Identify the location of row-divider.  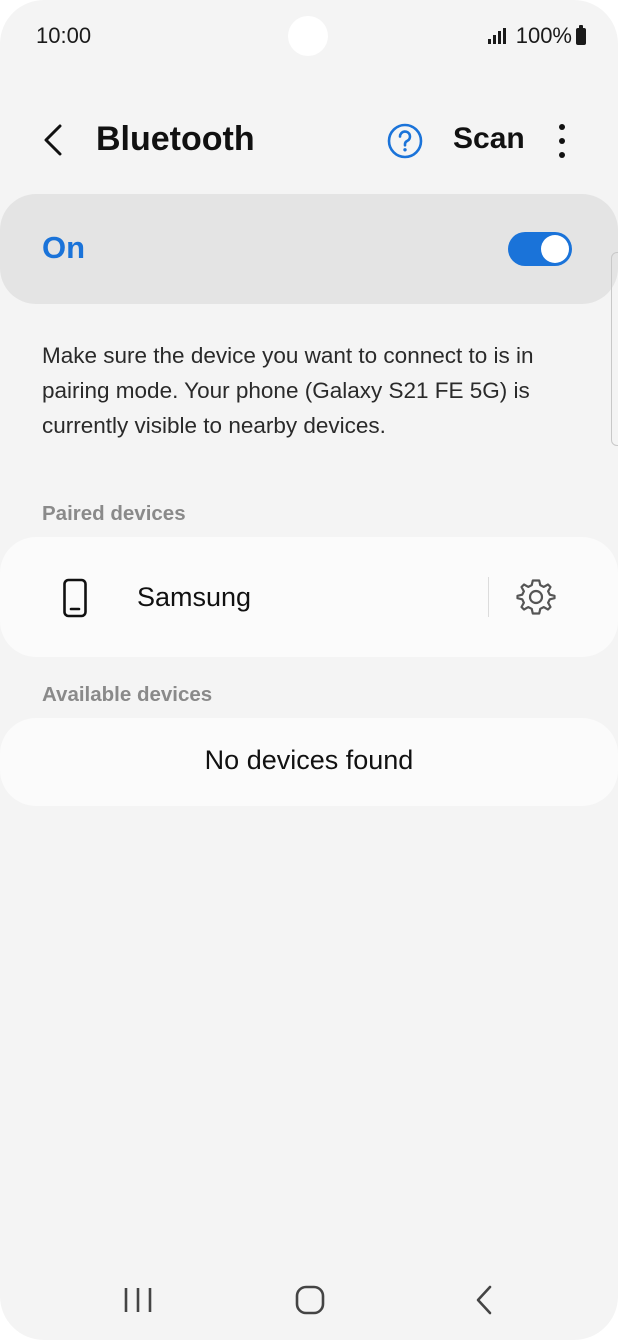
(488, 597).